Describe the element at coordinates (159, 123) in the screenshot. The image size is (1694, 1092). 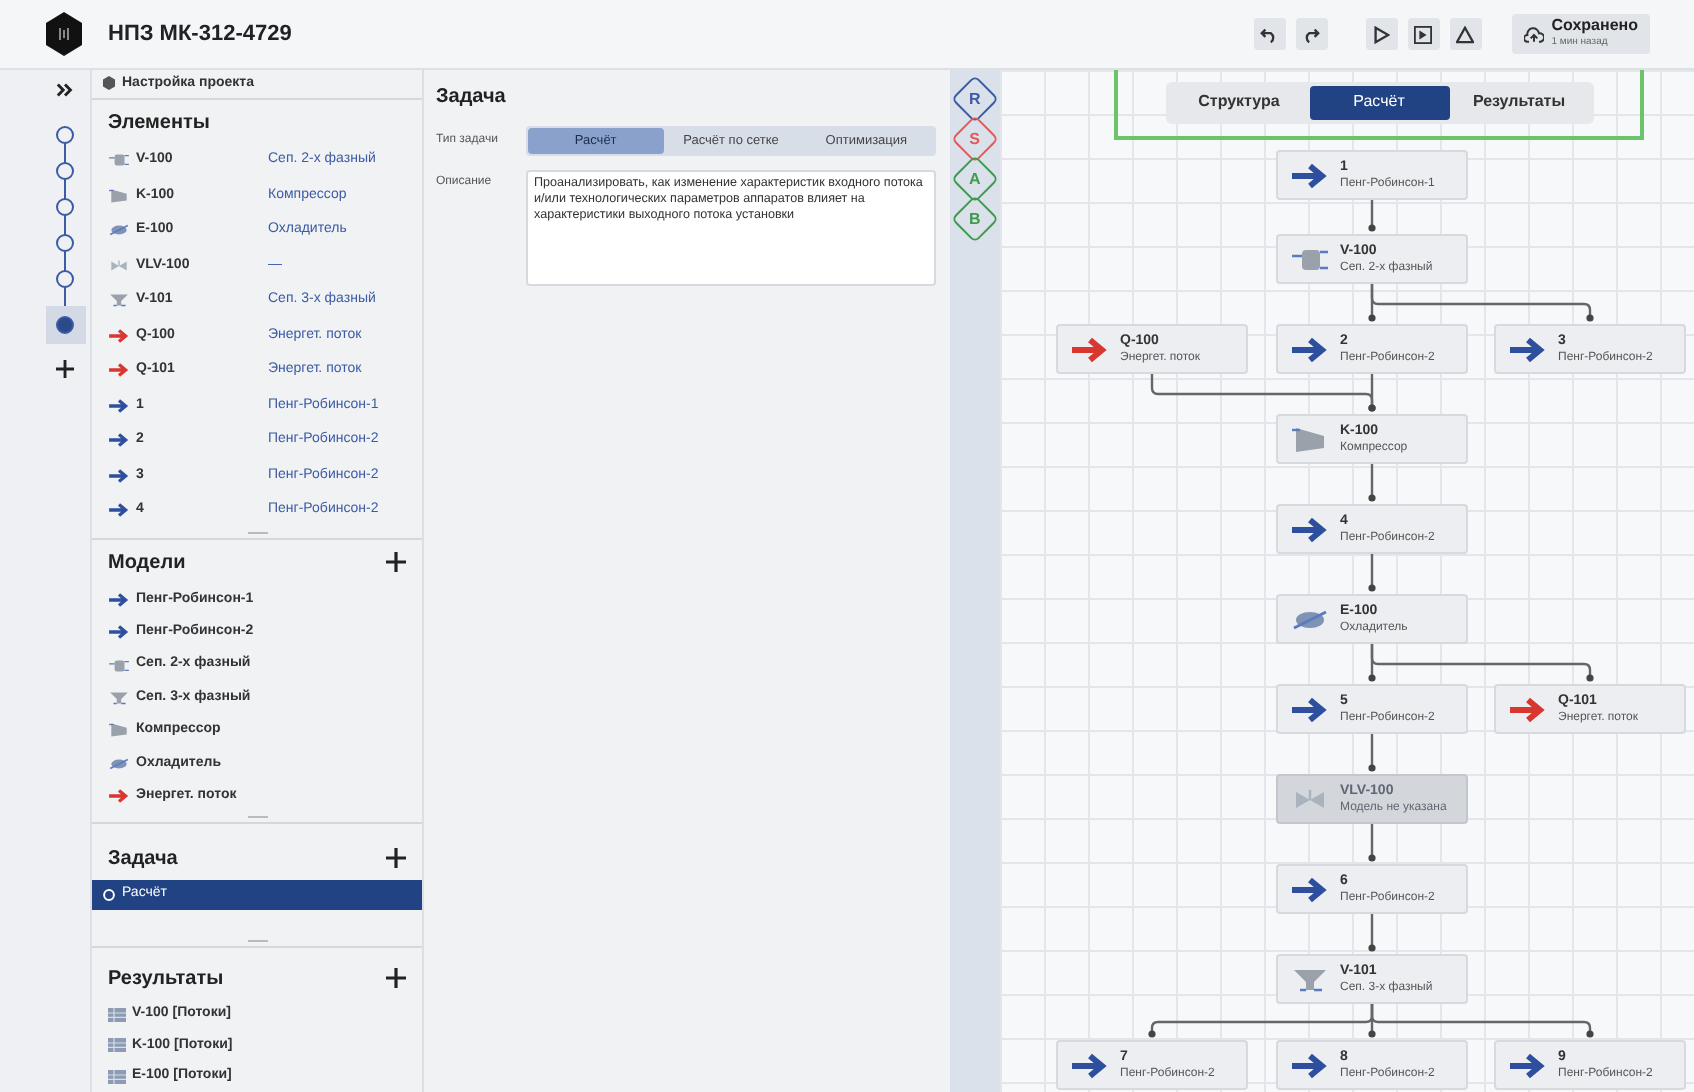
I see `section-title: Элементы` at that location.